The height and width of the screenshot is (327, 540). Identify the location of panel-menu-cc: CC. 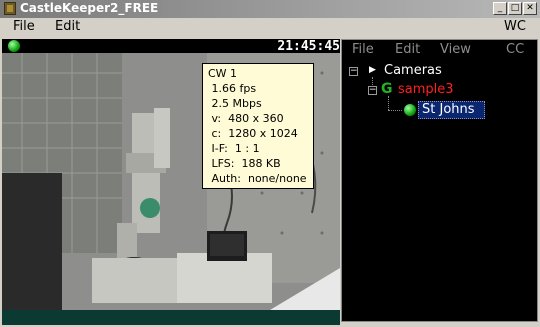
(515, 49).